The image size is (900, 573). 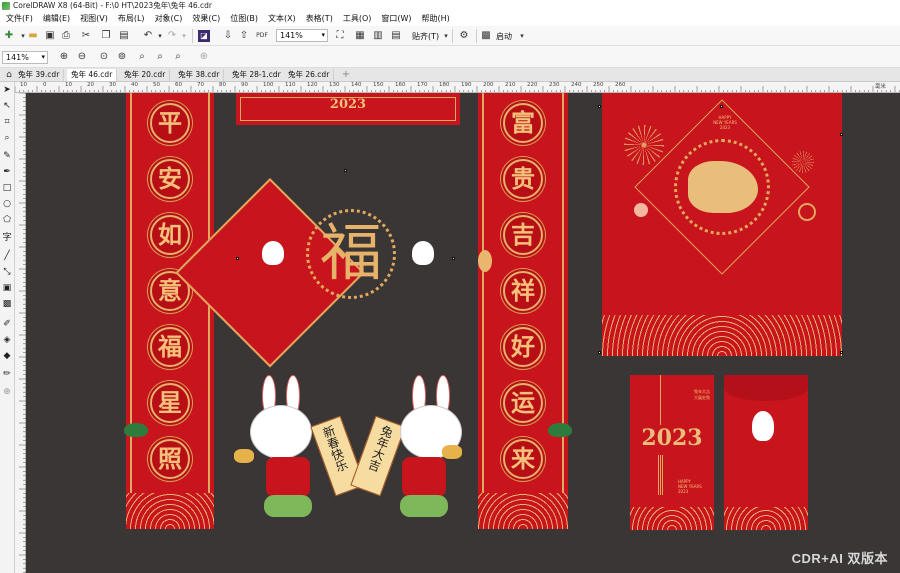 I want to click on zoom-to-width-icon: ⌕, so click(x=160, y=57).